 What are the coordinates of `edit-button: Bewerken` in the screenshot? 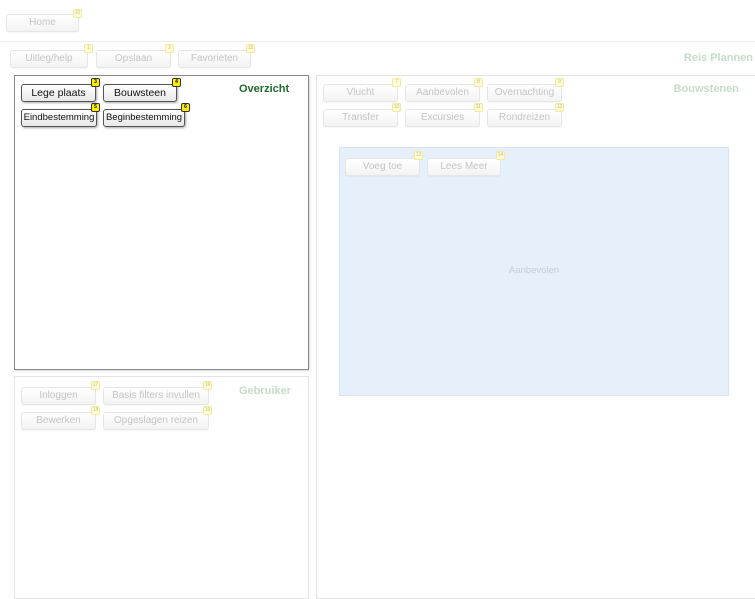 It's located at (58, 421).